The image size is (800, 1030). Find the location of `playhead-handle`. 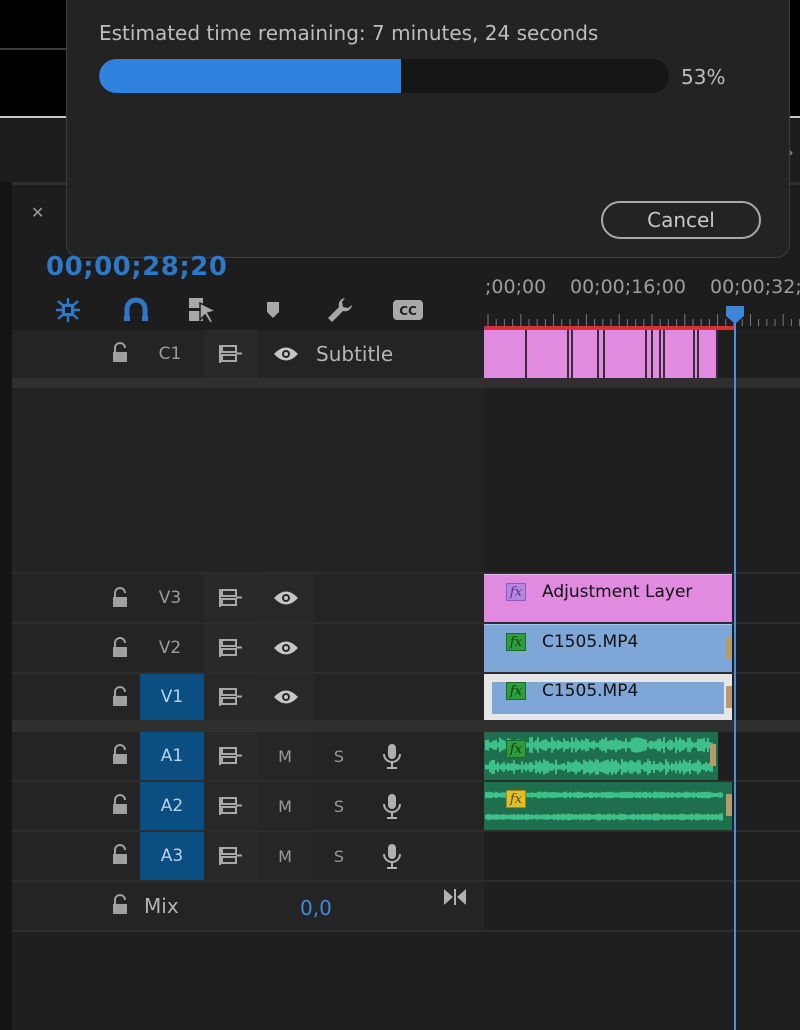

playhead-handle is located at coordinates (735, 315).